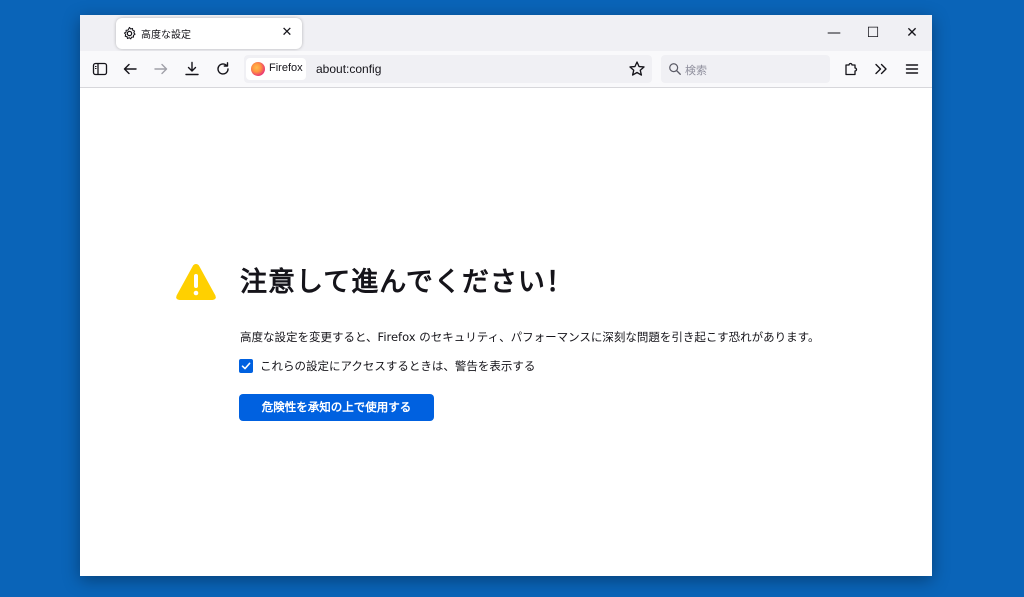  I want to click on extensions-button, so click(851, 69).